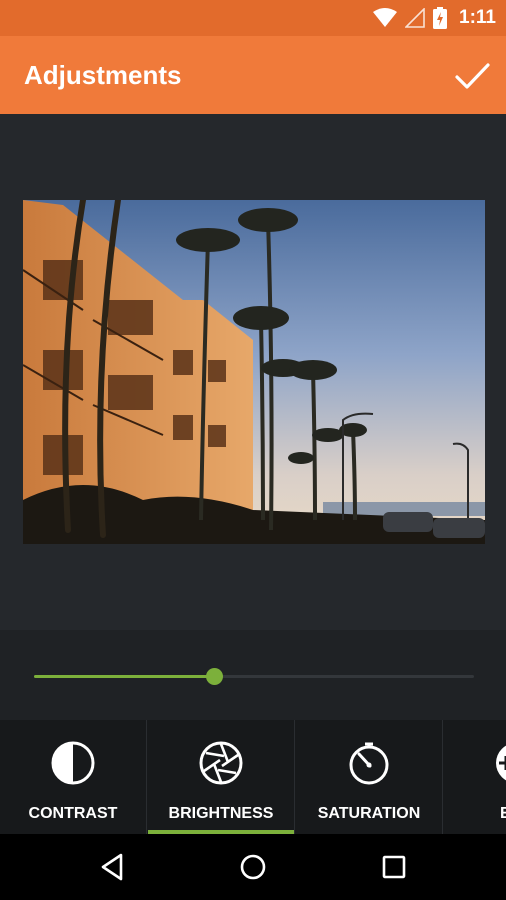 The image size is (506, 900). I want to click on adjustment-slider-panel, so click(253, 675).